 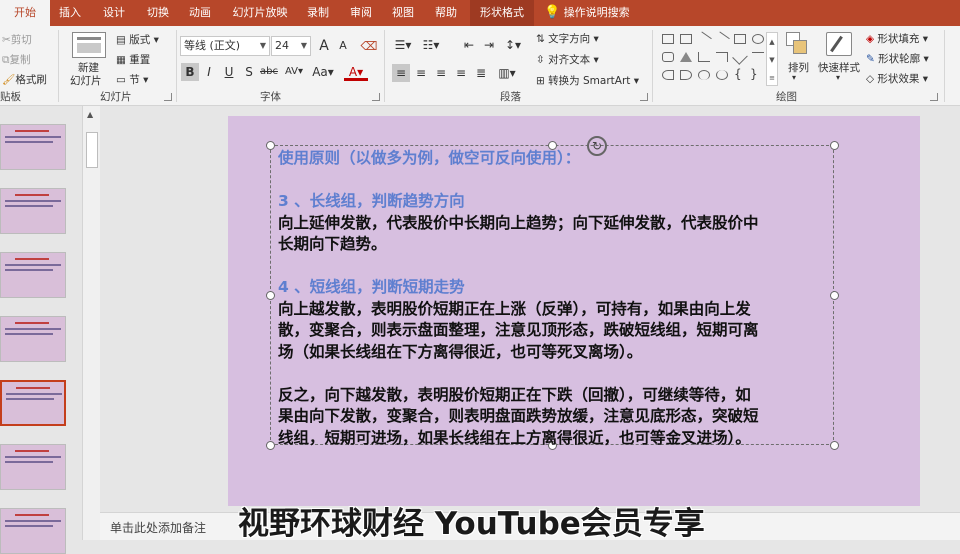 What do you see at coordinates (249, 72) in the screenshot?
I see `shadow-button: S` at bounding box center [249, 72].